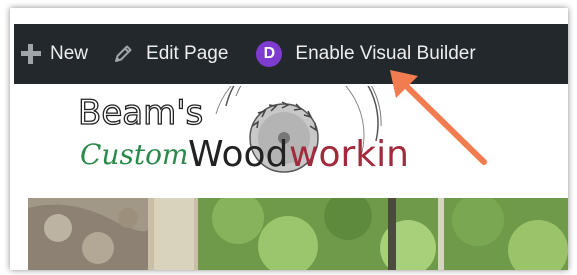 The height and width of the screenshot is (275, 577). I want to click on visual-builder-label: Enable Visual Builder, so click(385, 53).